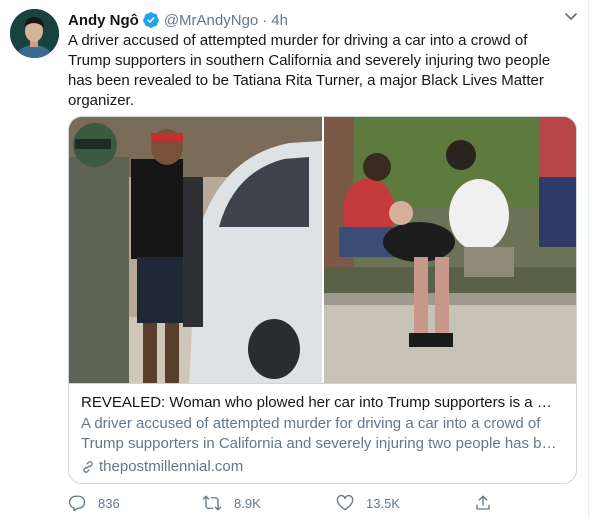  Describe the element at coordinates (231, 503) in the screenshot. I see `retweet-button: 8.9K` at that location.